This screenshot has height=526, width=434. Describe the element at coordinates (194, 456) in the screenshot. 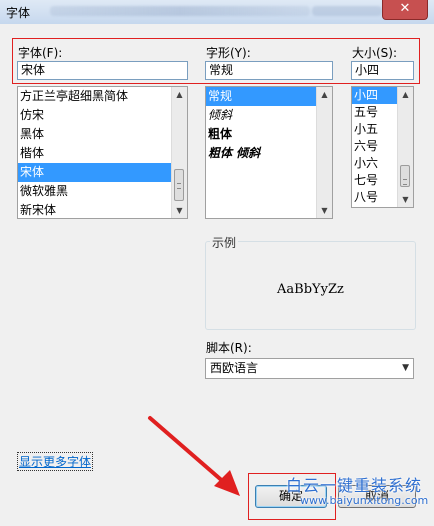

I see `annotation-arrow-icon` at that location.